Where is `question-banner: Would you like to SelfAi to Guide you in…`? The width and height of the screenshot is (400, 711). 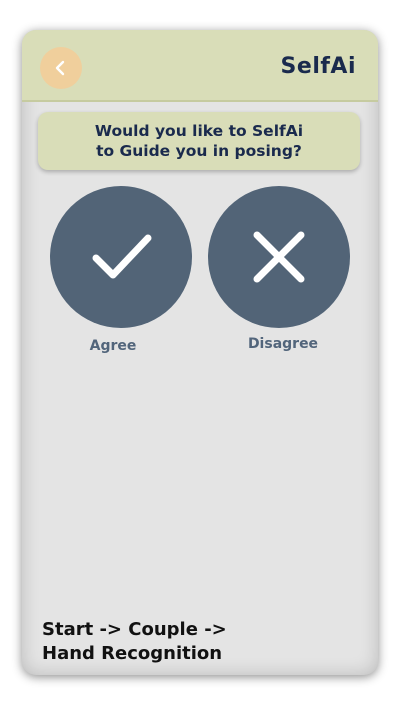 question-banner: Would you like to SelfAi to Guide you in… is located at coordinates (199, 141).